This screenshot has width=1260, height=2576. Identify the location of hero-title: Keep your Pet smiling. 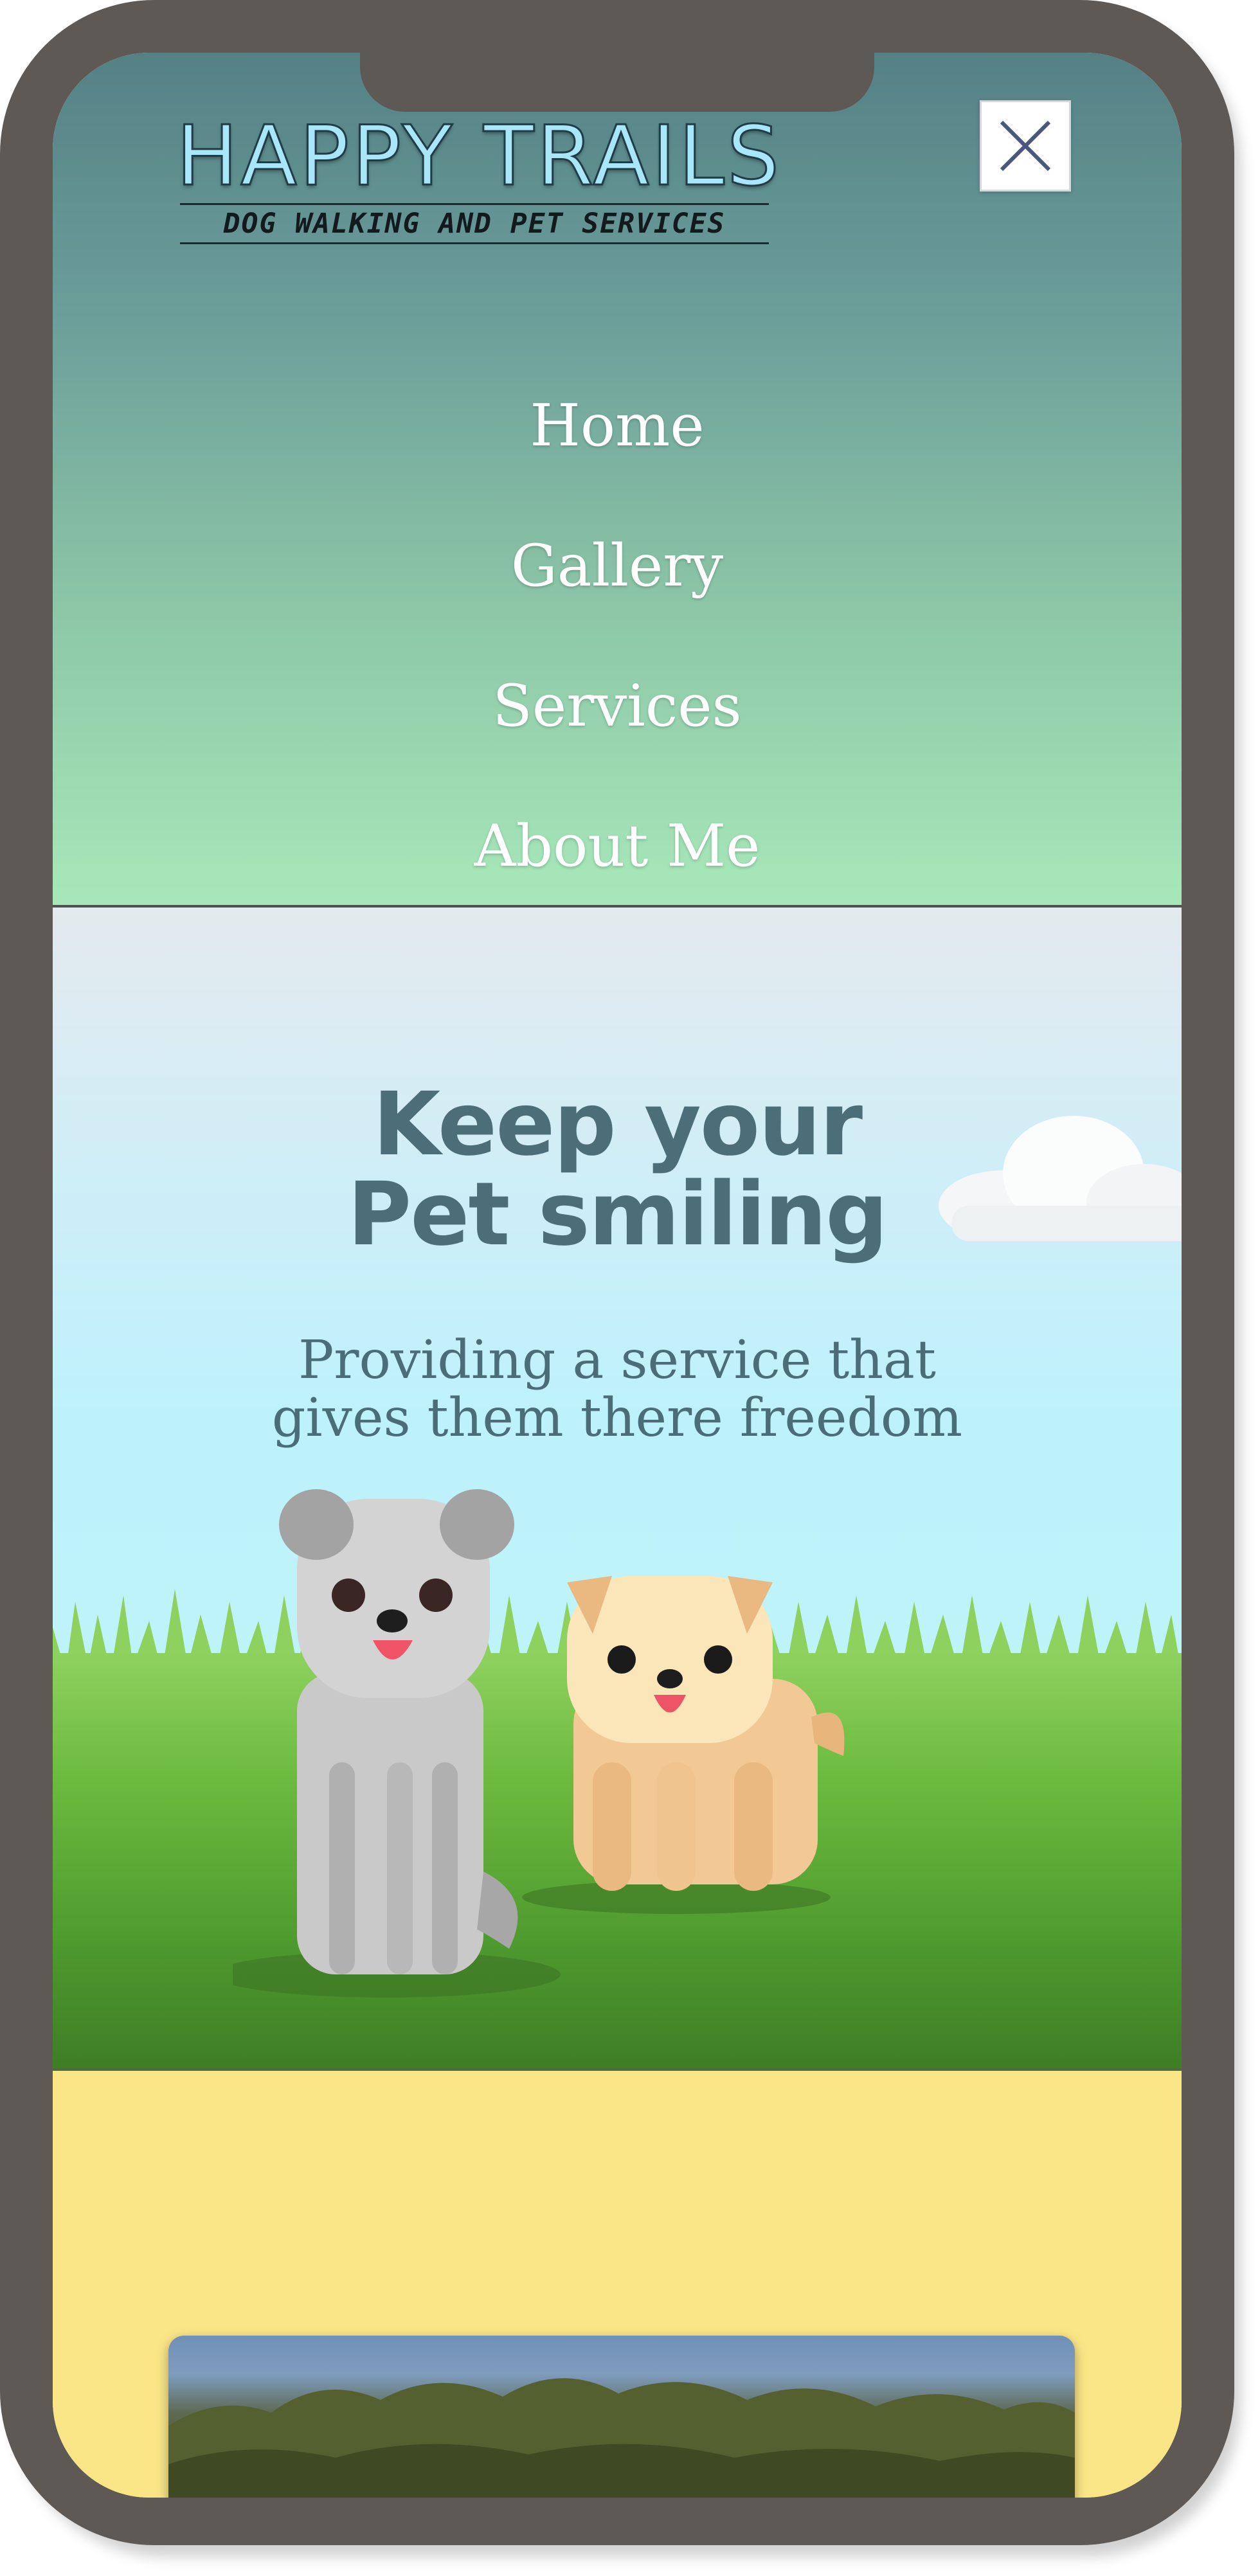
(617, 1171).